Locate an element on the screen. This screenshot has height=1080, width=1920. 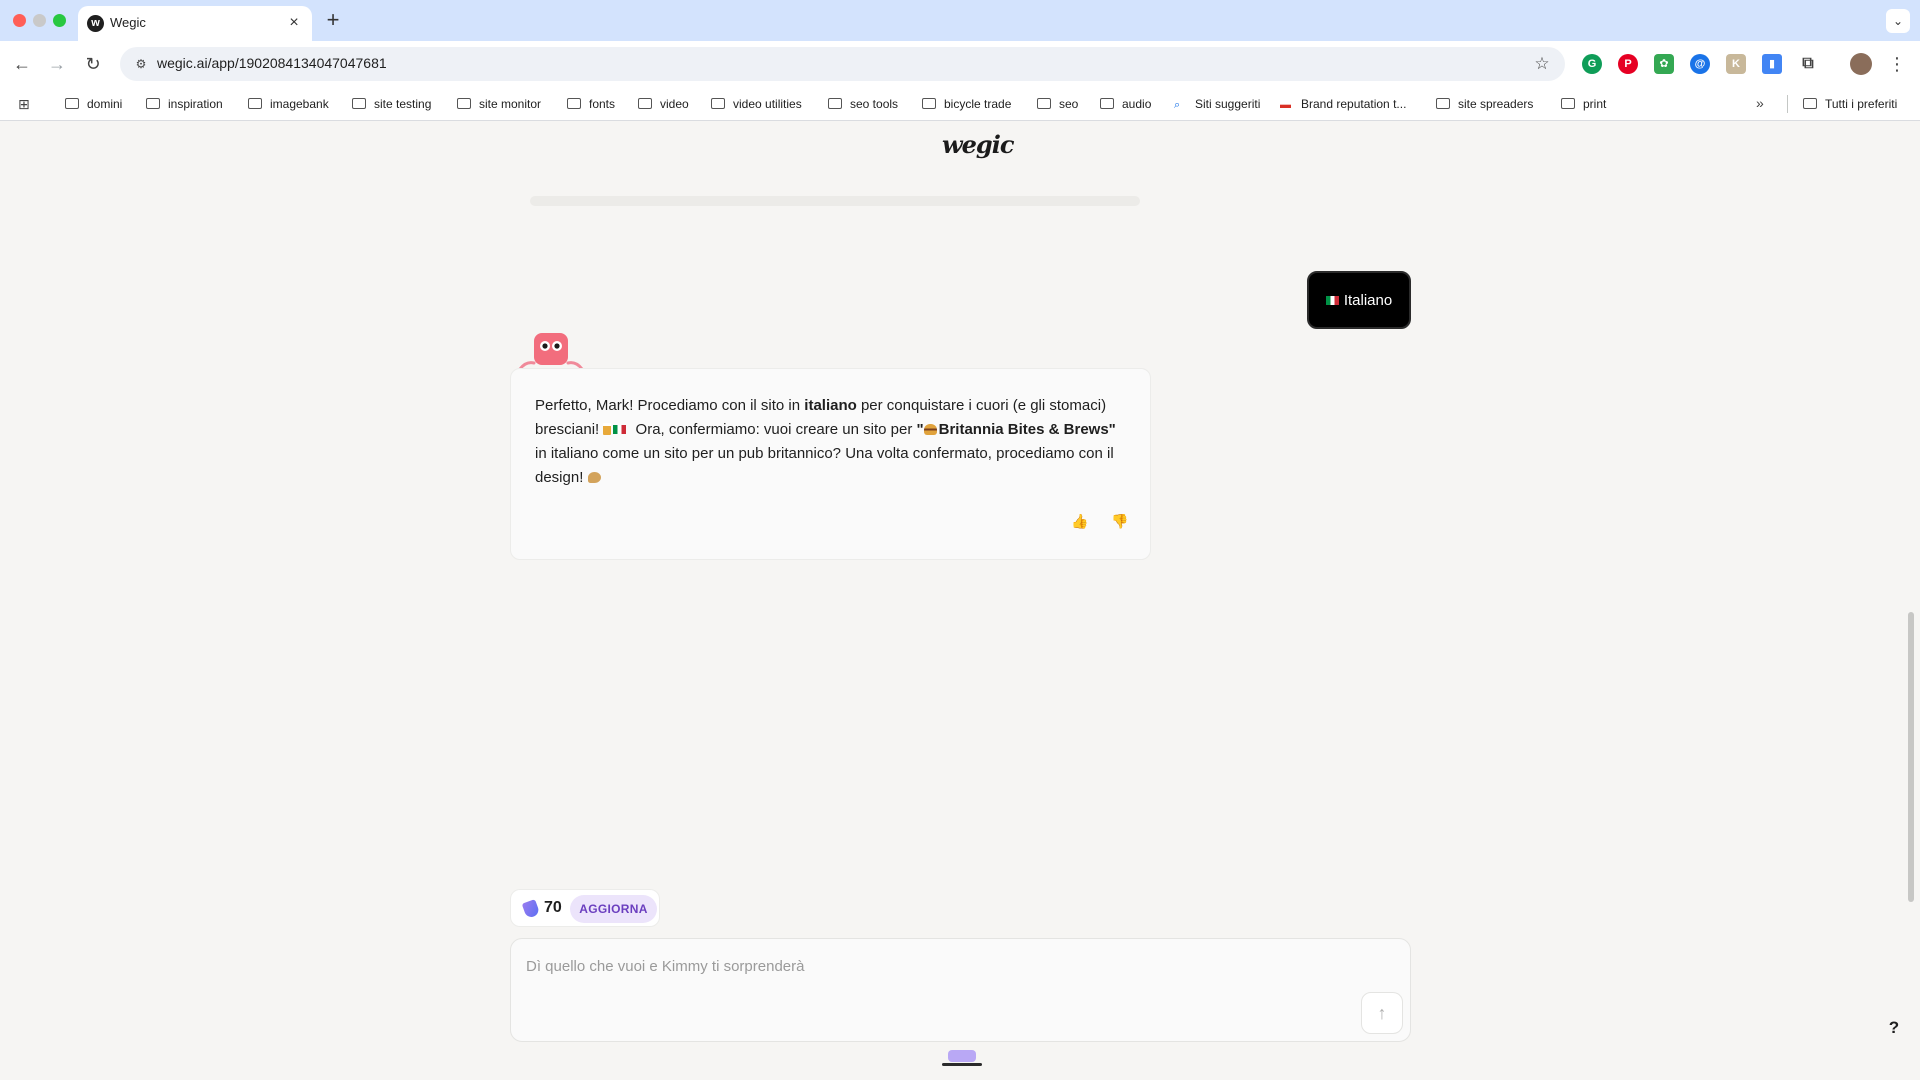
scrollbar-track is located at coordinates (1911, 601).